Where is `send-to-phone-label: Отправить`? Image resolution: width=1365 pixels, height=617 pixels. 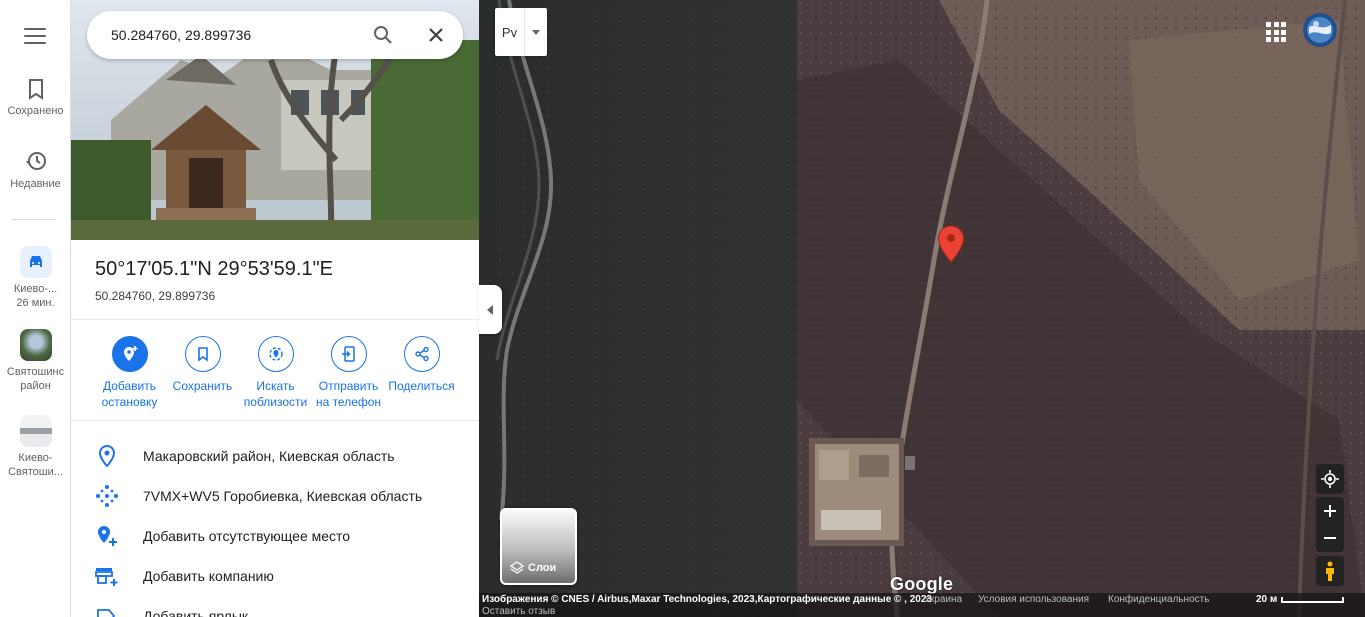 send-to-phone-label: Отправить is located at coordinates (348, 386).